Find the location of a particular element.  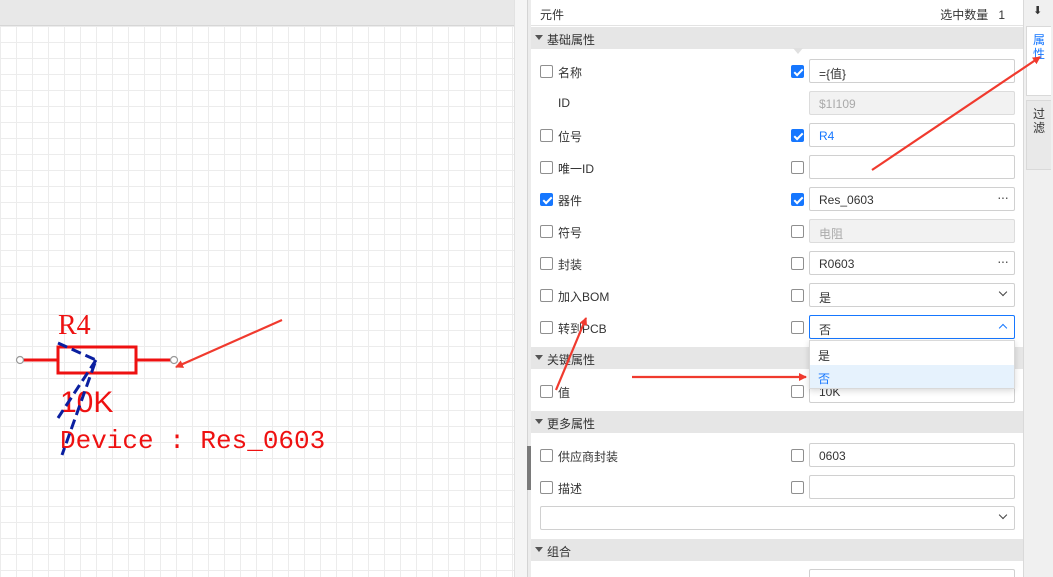

to-pcb-select: 否 is located at coordinates (912, 327).